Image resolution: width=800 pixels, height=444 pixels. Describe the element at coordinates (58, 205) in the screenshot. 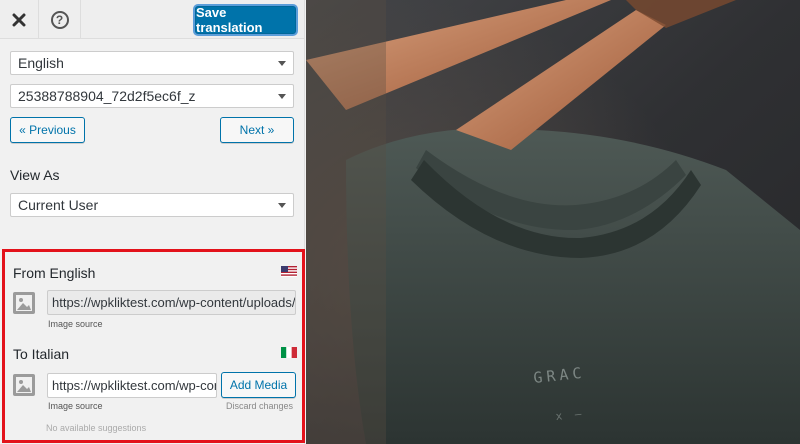

I see `view-as-select-value: Current User` at that location.